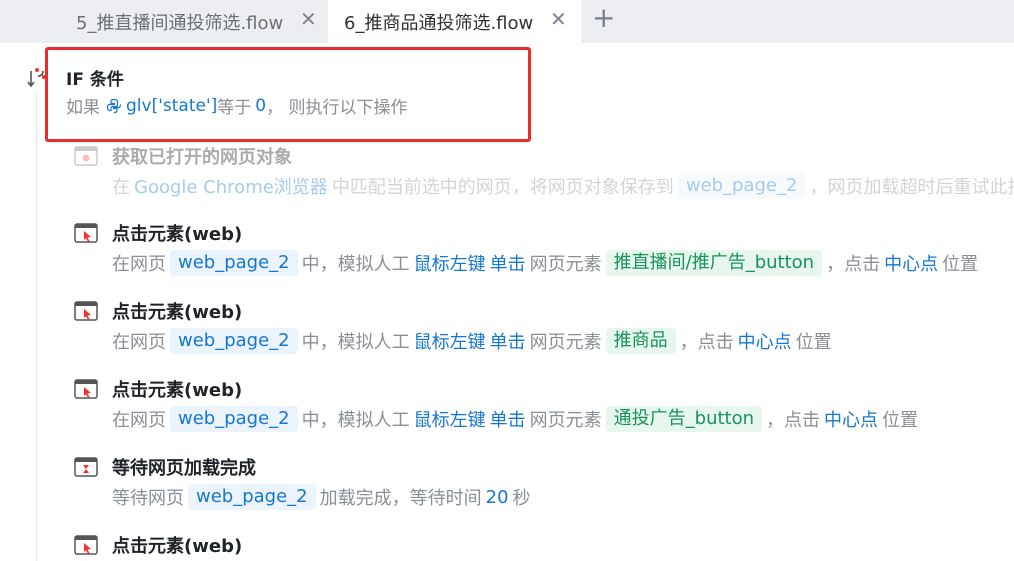 The image size is (1014, 561). What do you see at coordinates (497, 497) in the screenshot?
I see `wait-seconds: 20` at bounding box center [497, 497].